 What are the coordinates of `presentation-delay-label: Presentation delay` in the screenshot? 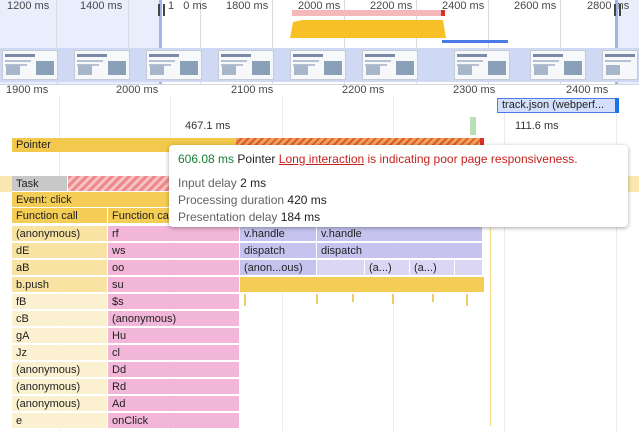 It's located at (228, 217).